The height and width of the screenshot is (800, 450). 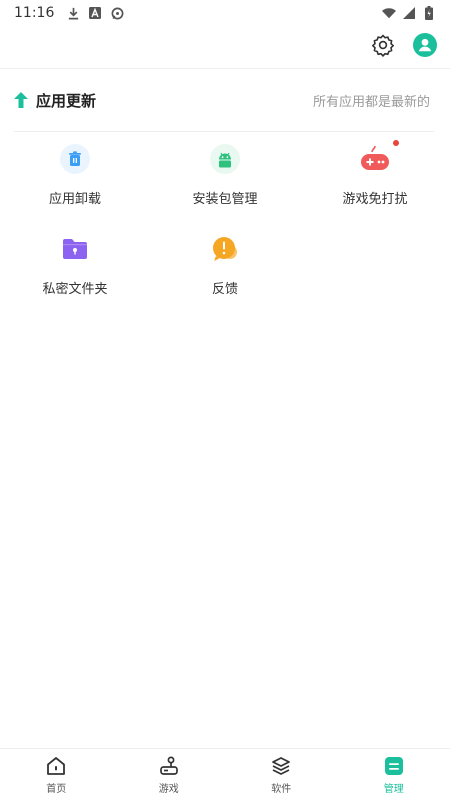 I want to click on gear-icon, so click(x=383, y=45).